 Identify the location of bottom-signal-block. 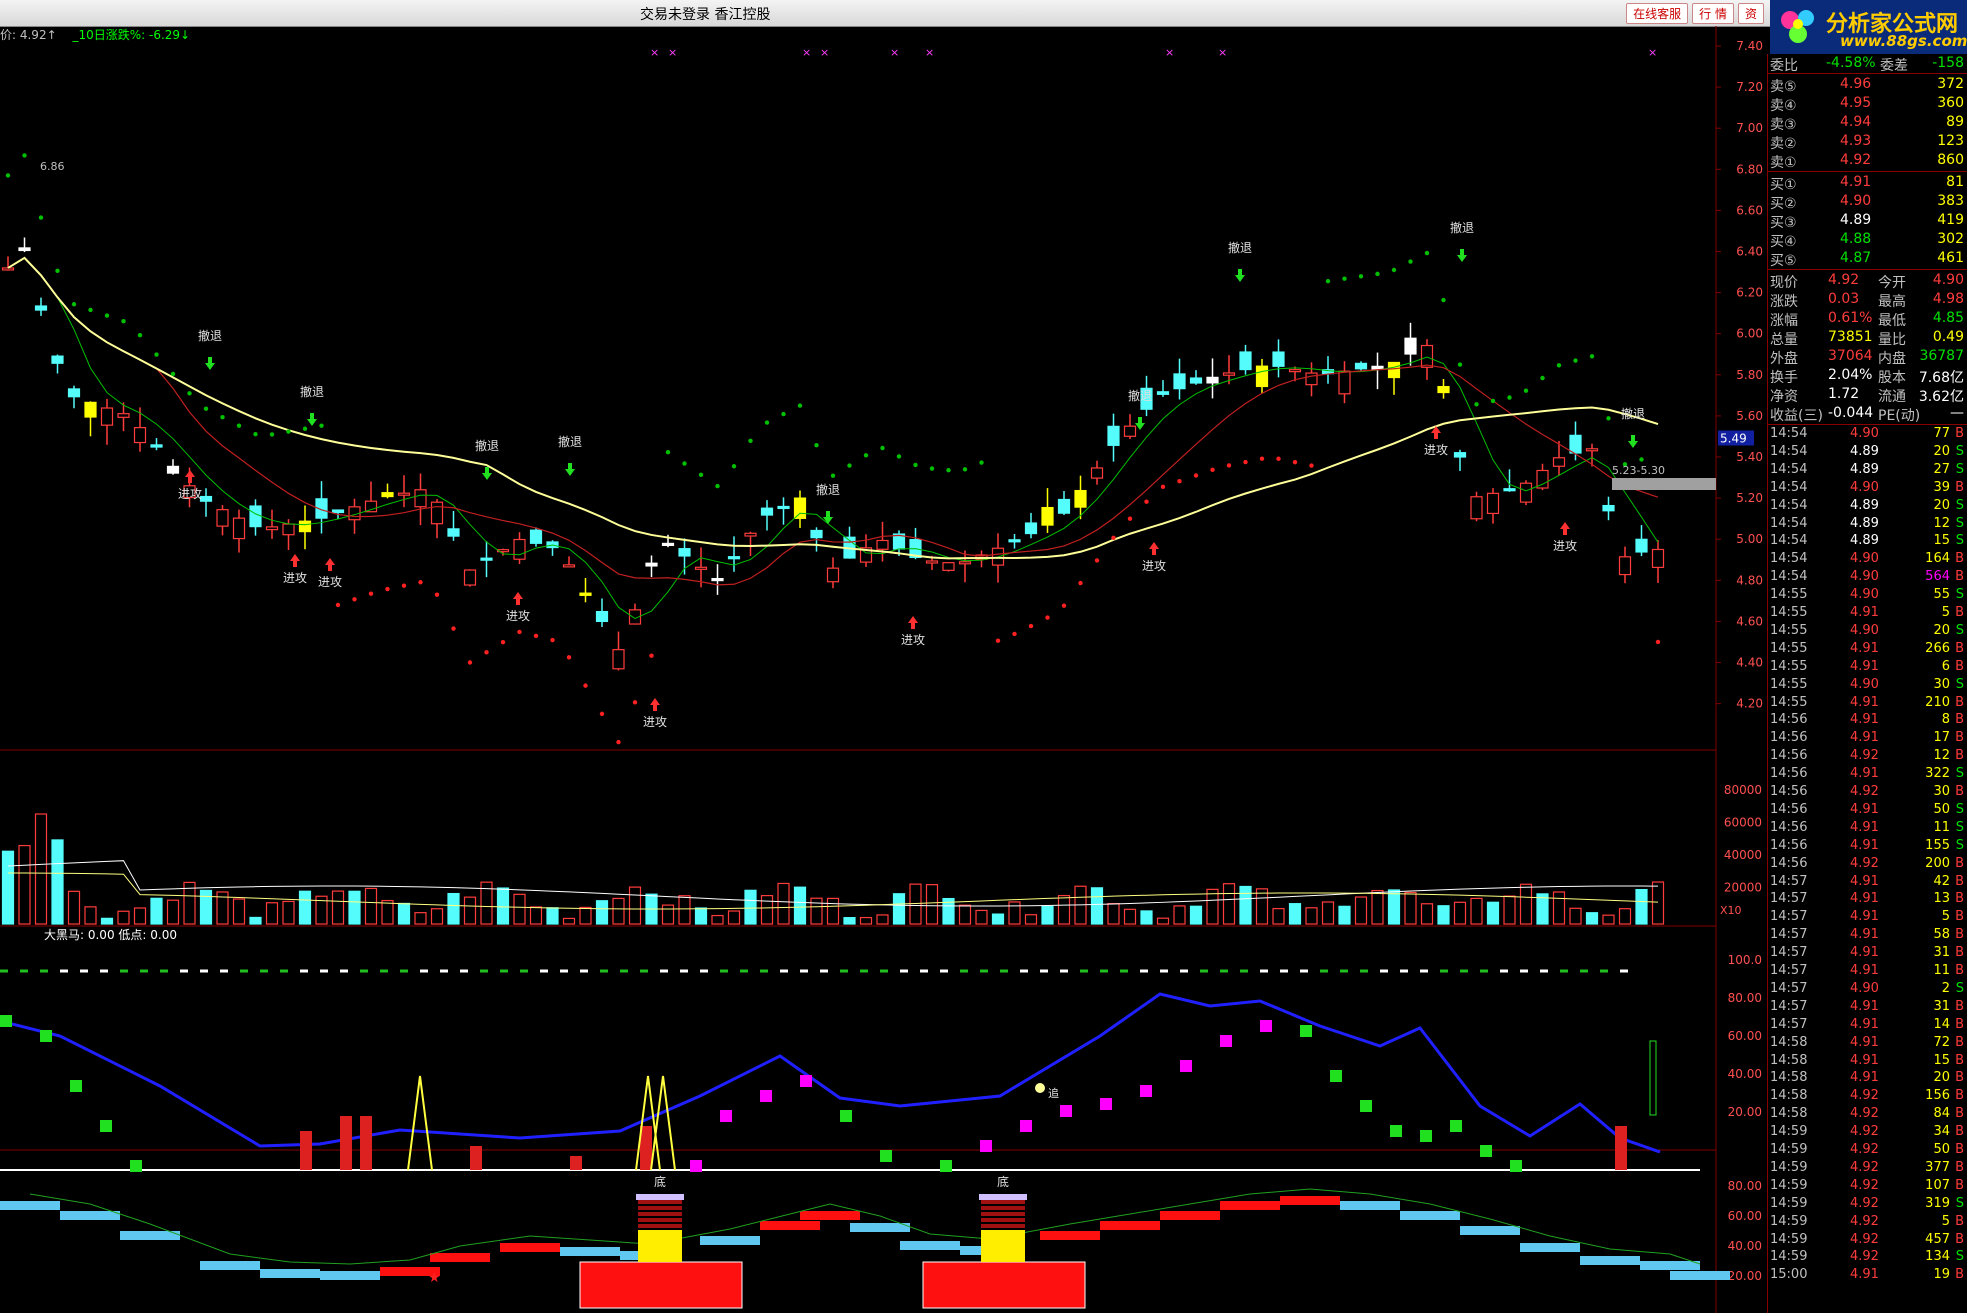
(1003, 1246).